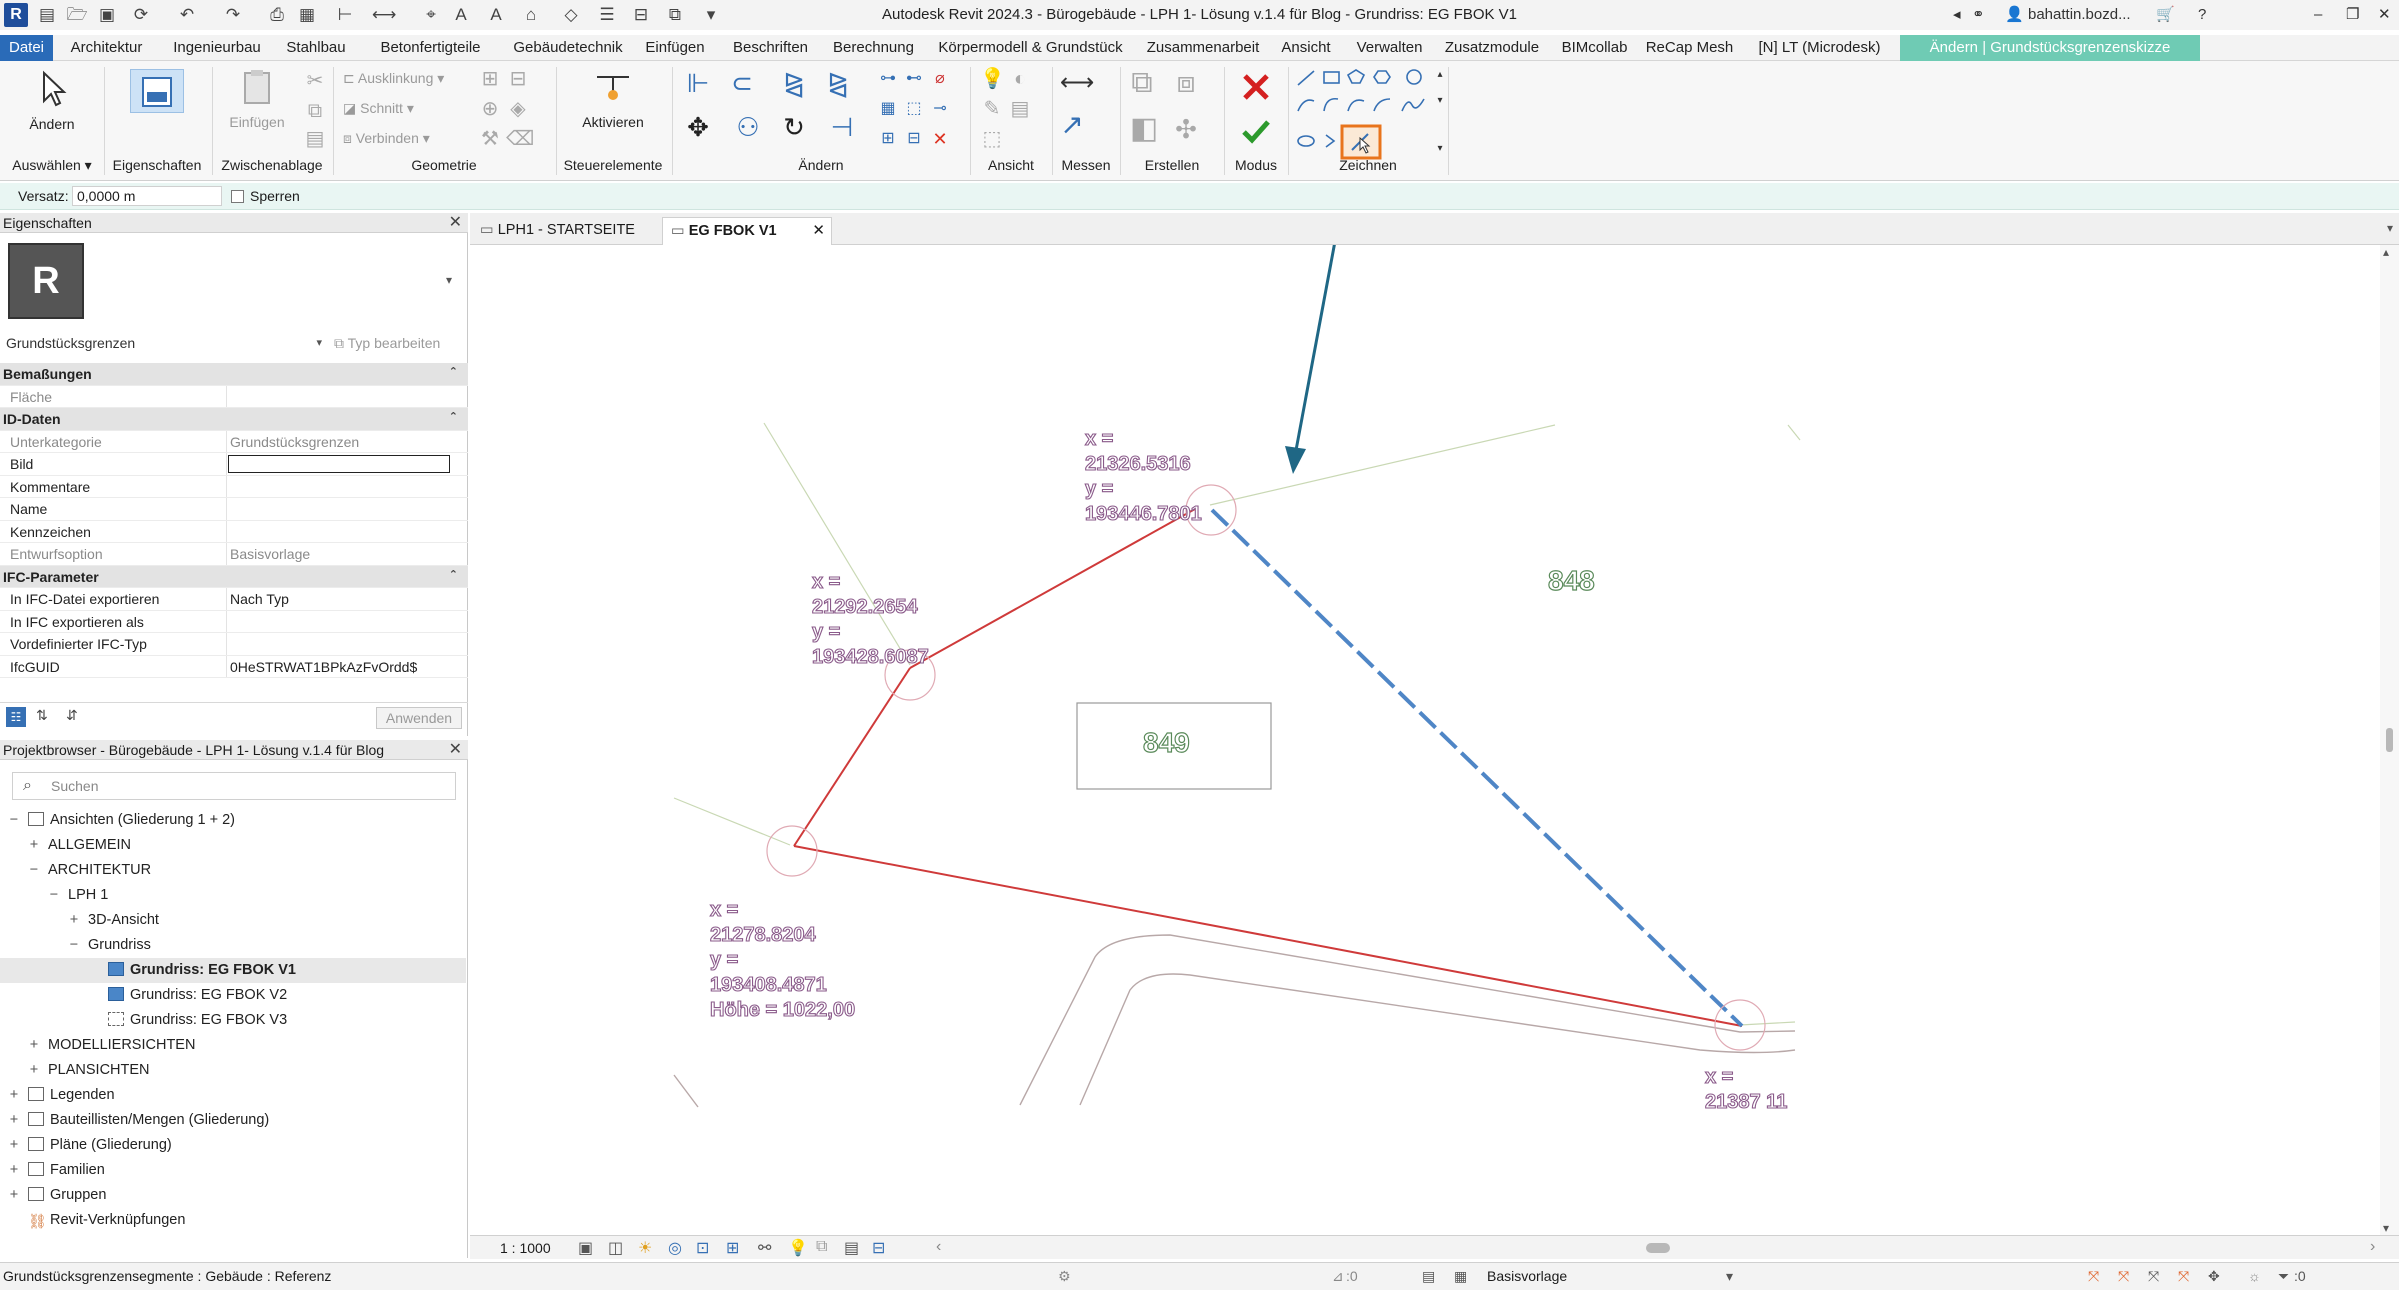 The width and height of the screenshot is (2399, 1290). What do you see at coordinates (233, 1195) in the screenshot?
I see `browser-item: + Gruppen` at bounding box center [233, 1195].